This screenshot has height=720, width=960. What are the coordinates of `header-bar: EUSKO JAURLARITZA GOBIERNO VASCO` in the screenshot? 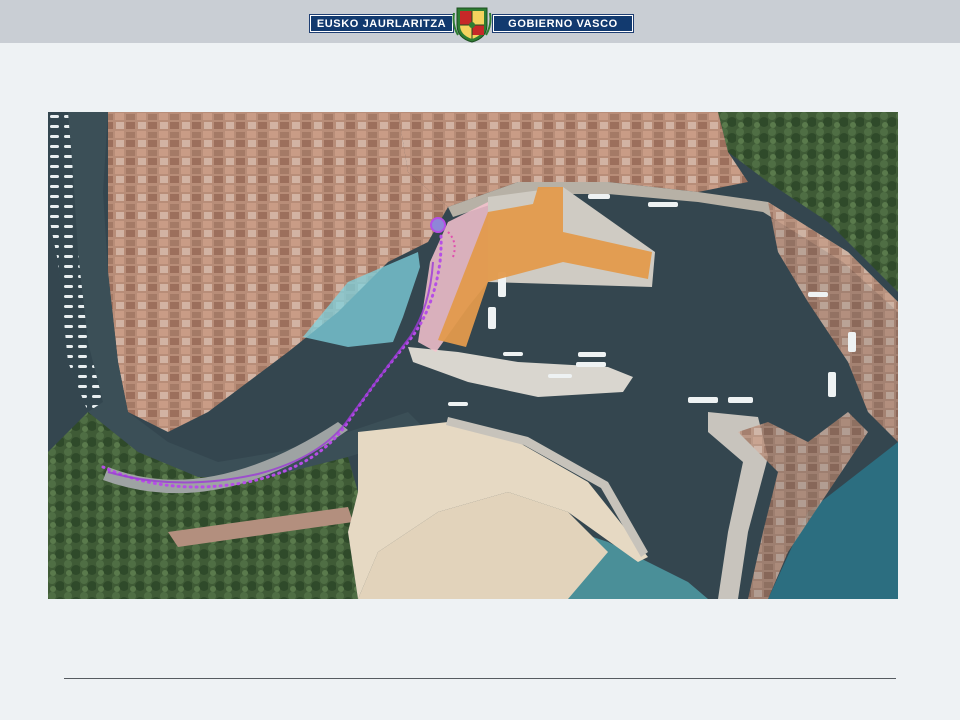 It's located at (480, 21).